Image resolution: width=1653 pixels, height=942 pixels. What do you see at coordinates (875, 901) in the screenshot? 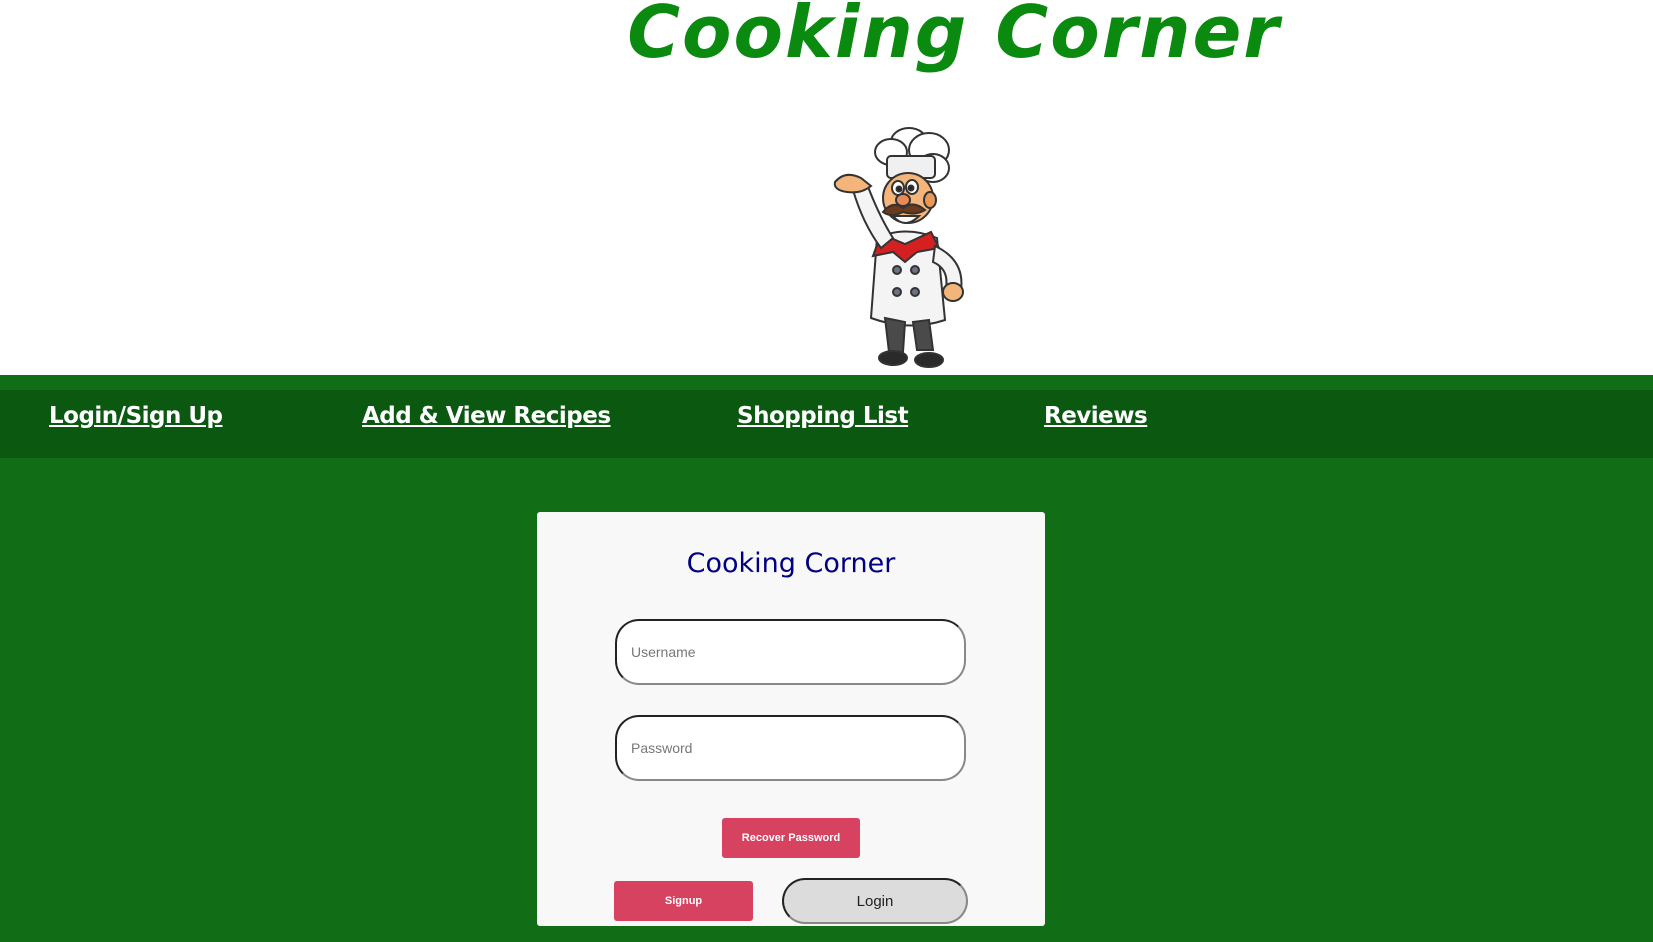
I see `login-button: Login` at bounding box center [875, 901].